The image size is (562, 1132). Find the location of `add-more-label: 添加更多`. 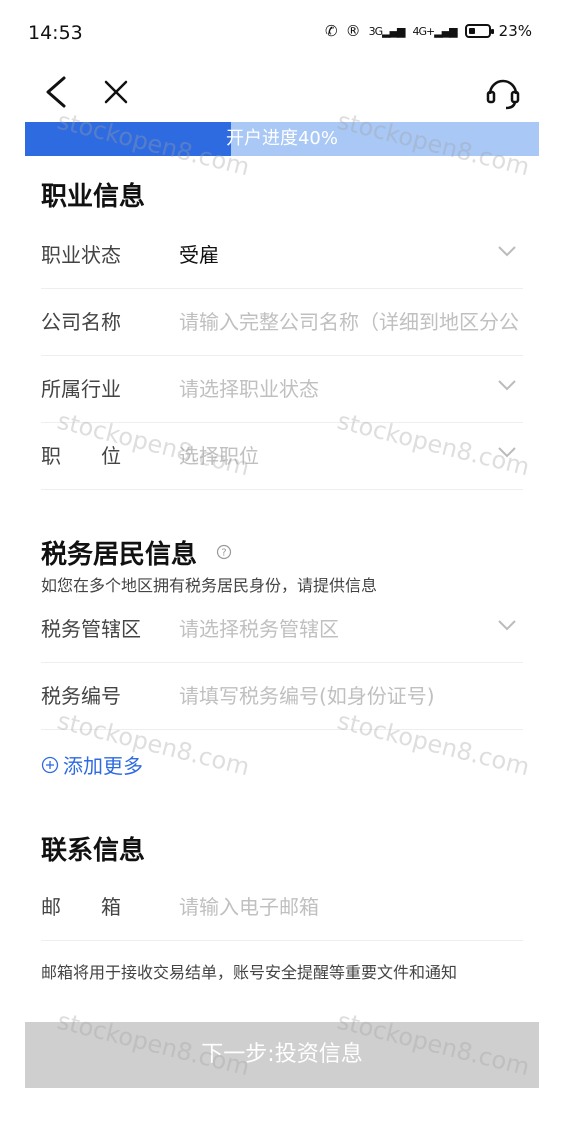

add-more-label: 添加更多 is located at coordinates (103, 766).